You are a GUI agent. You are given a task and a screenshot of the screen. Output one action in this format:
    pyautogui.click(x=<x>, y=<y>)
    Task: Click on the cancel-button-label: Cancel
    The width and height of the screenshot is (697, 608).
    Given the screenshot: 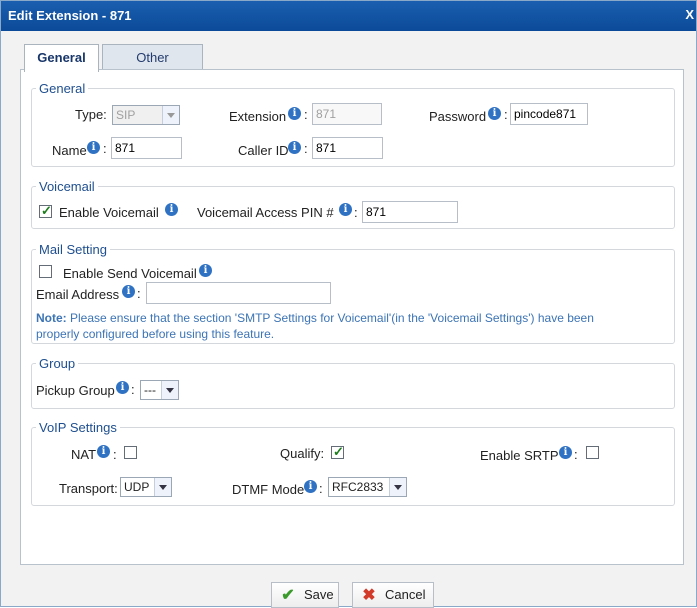 What is the action you would take?
    pyautogui.click(x=405, y=594)
    